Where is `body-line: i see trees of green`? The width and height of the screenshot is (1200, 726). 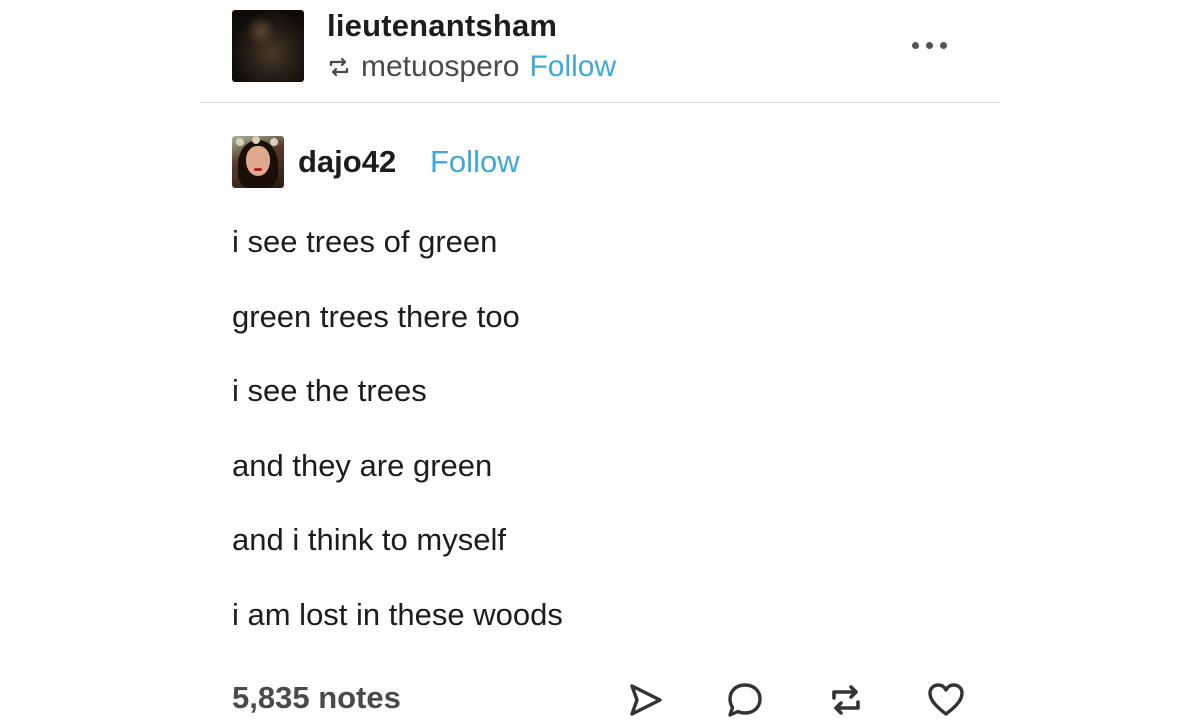 body-line: i see trees of green is located at coordinates (365, 241).